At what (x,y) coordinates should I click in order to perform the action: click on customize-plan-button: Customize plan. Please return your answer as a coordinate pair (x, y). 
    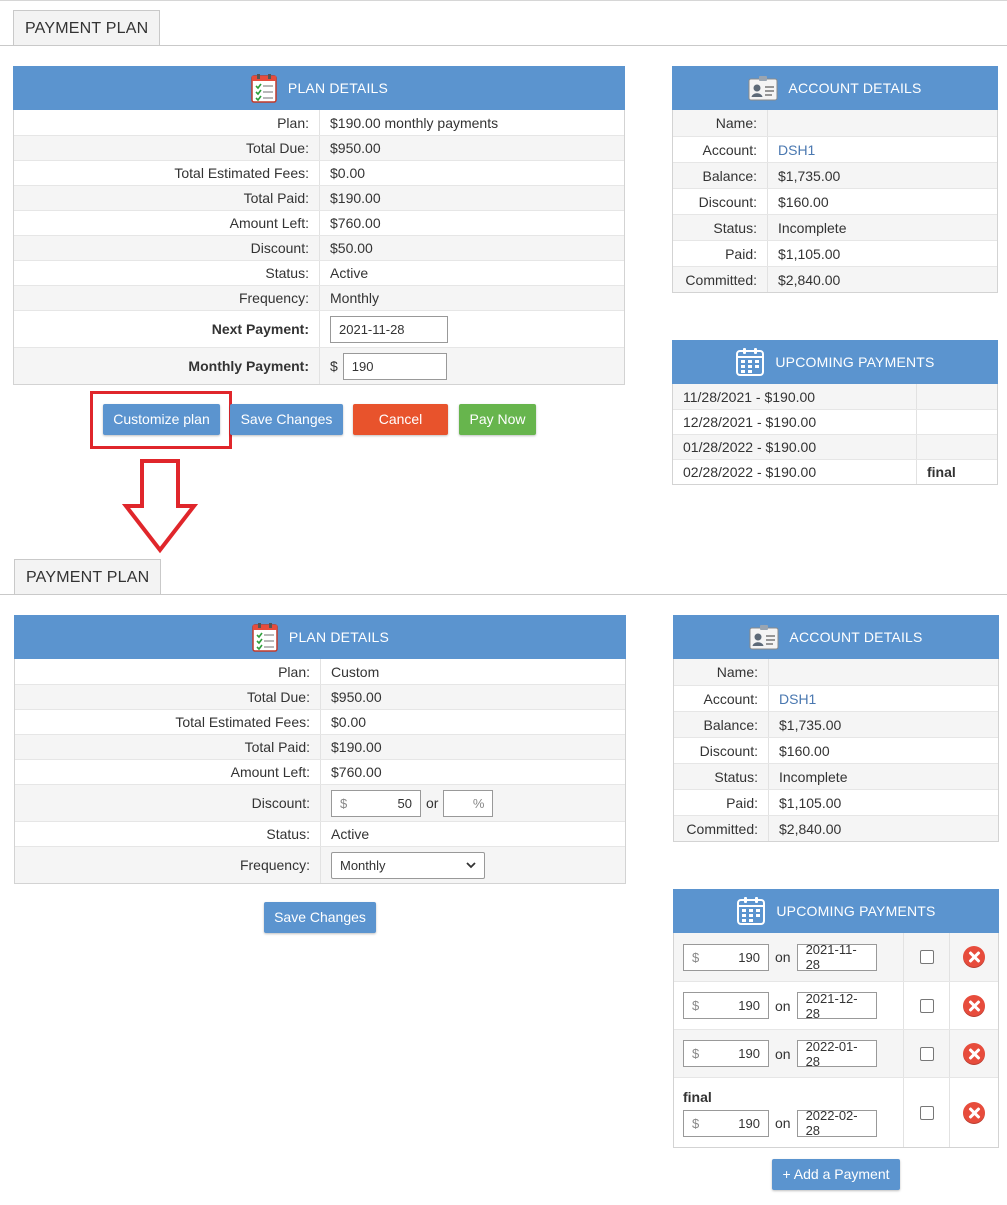
    Looking at the image, I should click on (161, 419).